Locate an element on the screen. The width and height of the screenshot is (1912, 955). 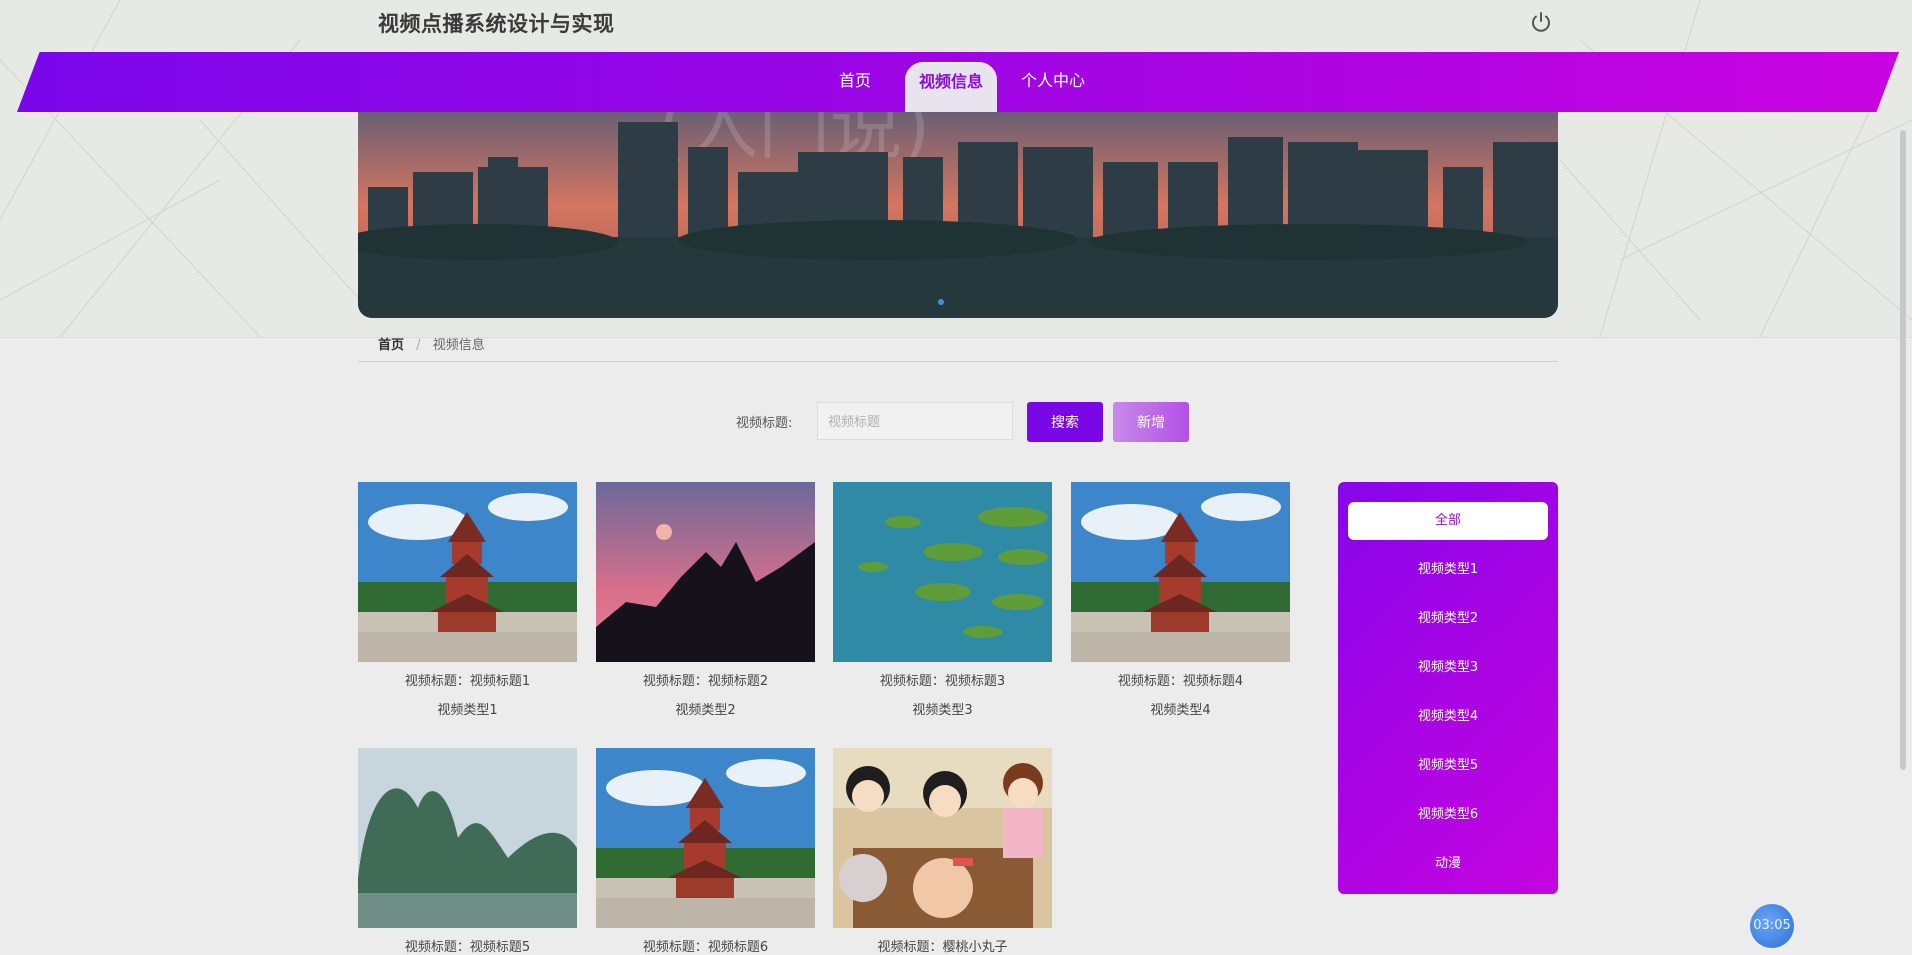
video-title: 视频标题：樱桃小丸子 is located at coordinates (942, 947).